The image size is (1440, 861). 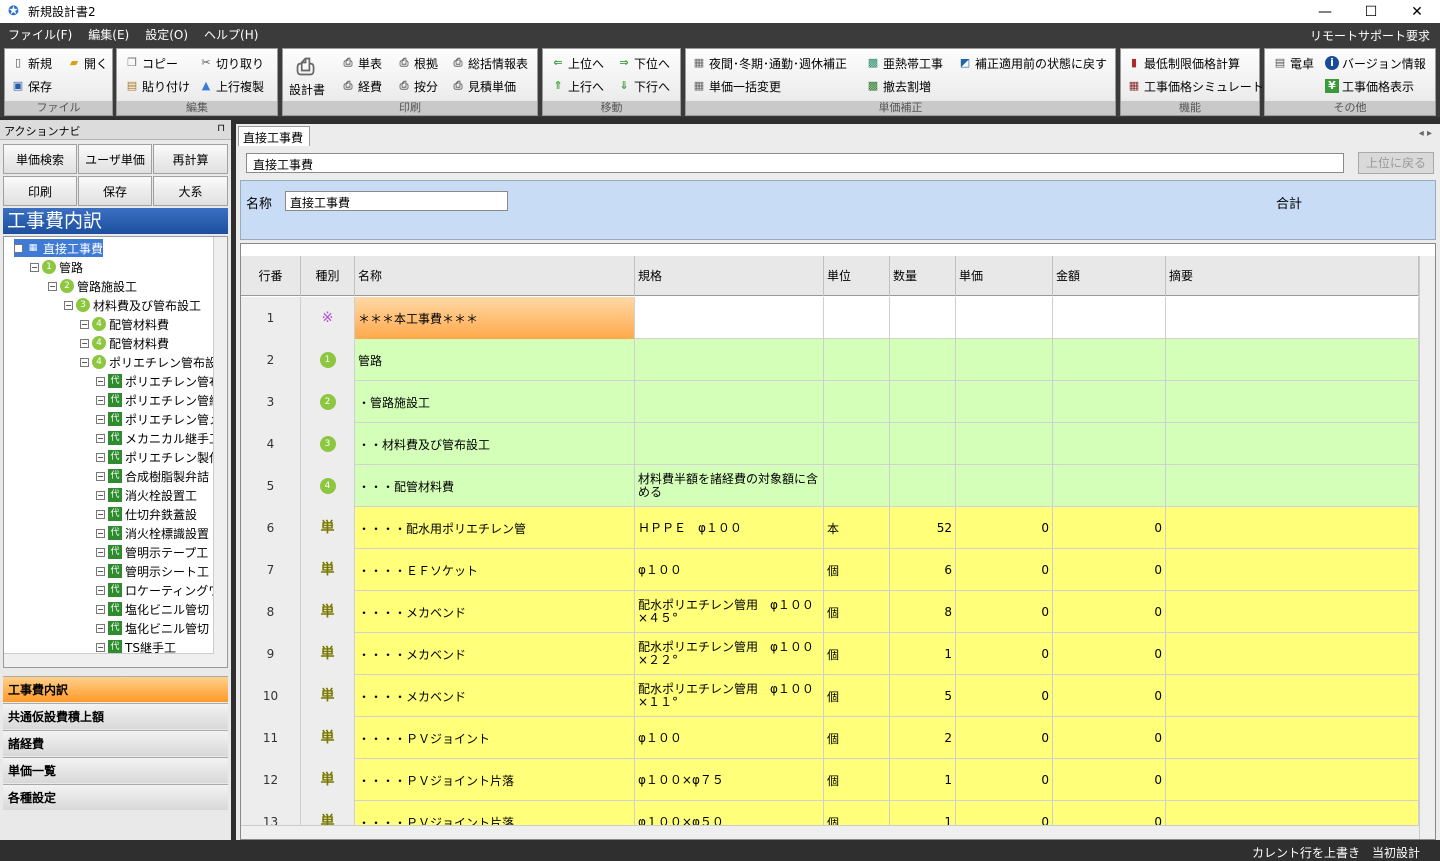 I want to click on nav-common-temporary: 共通仮設費積上額, so click(x=115, y=716).